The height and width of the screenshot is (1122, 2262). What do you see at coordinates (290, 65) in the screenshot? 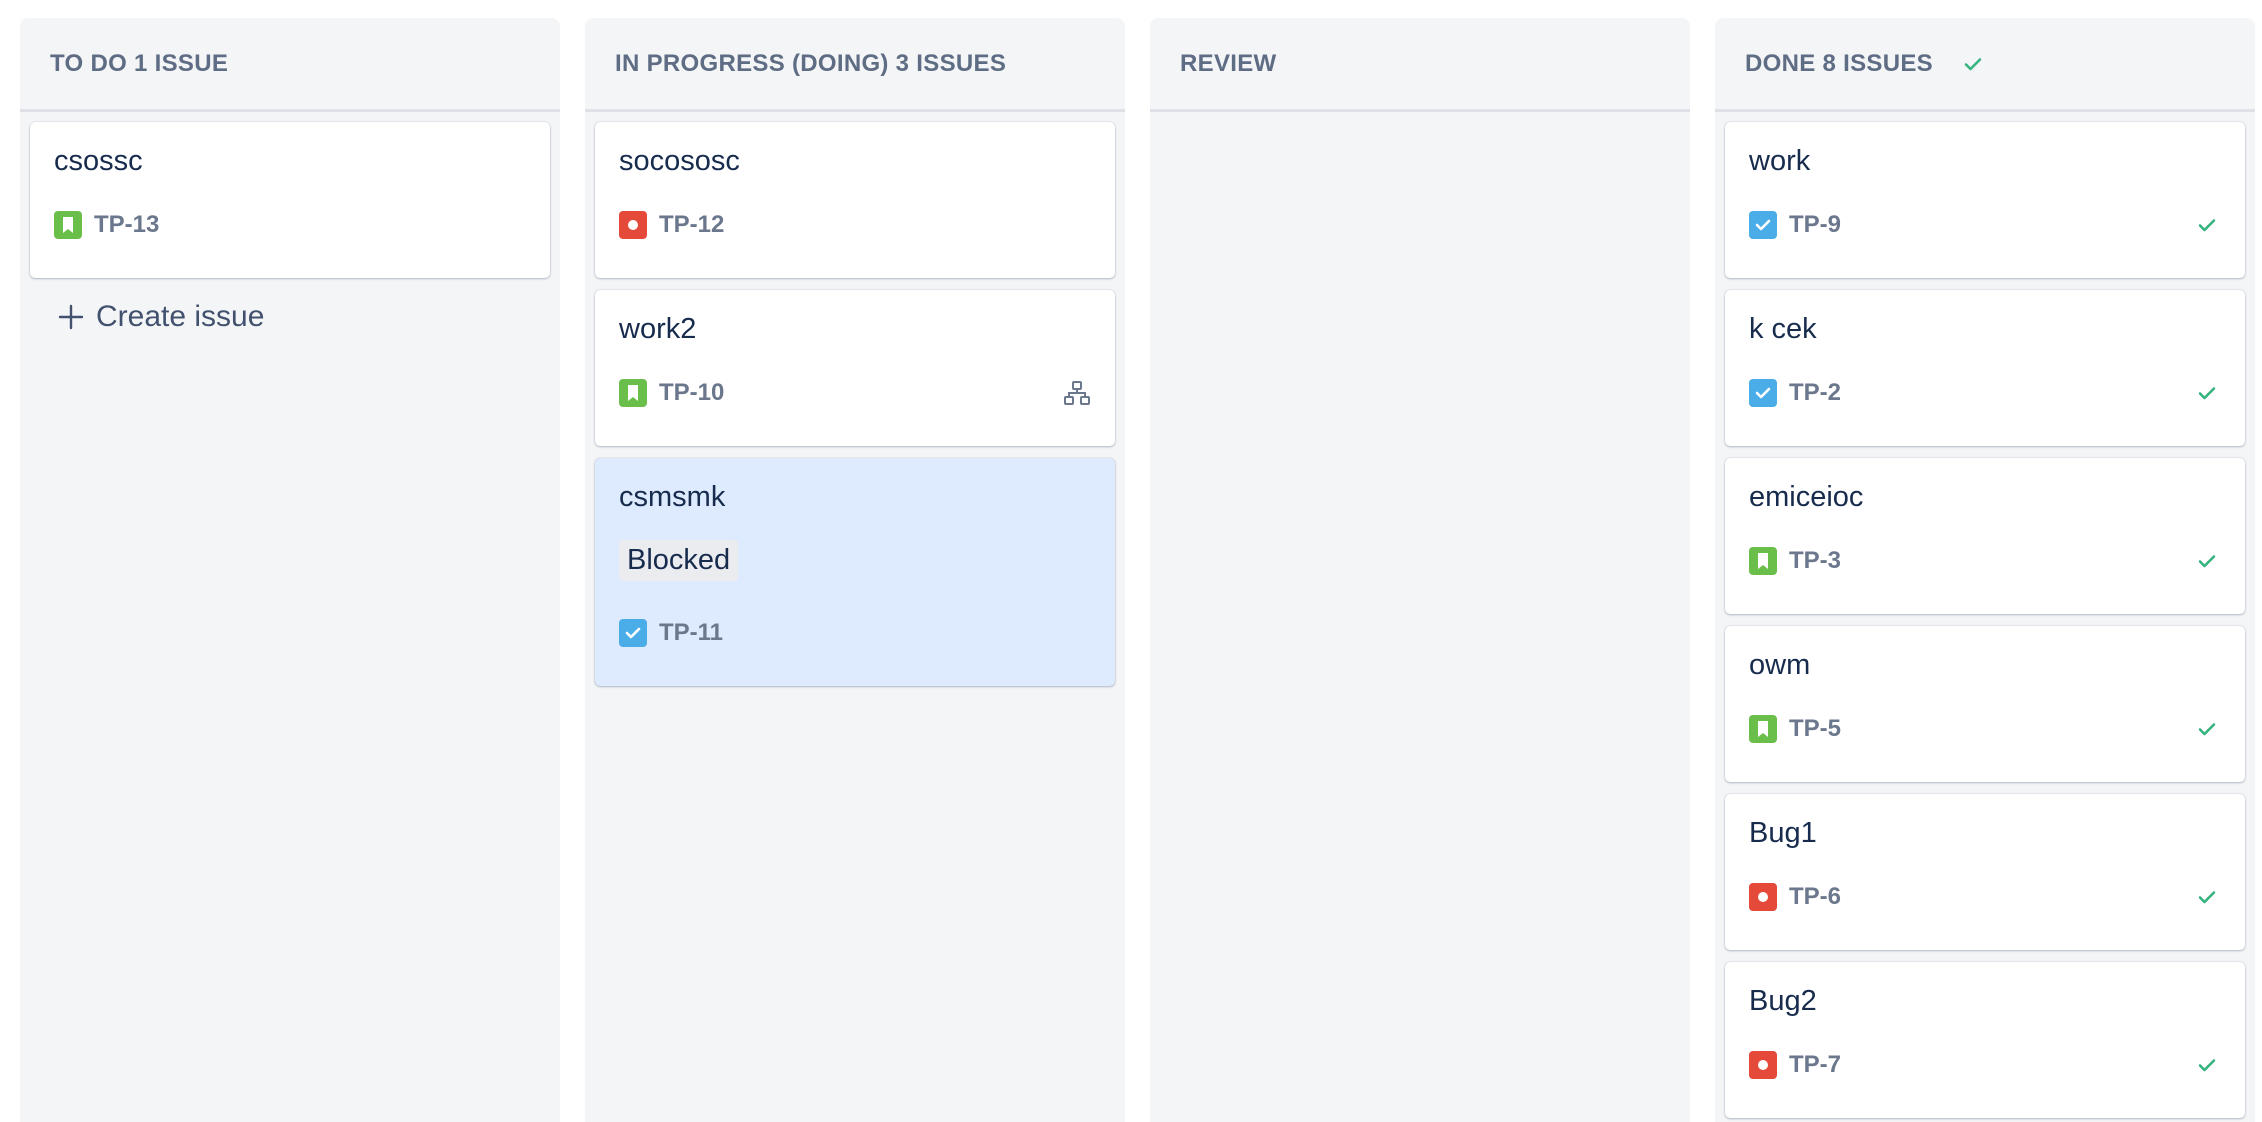
I see `column-header-todo: TO DO 1 ISSUE` at bounding box center [290, 65].